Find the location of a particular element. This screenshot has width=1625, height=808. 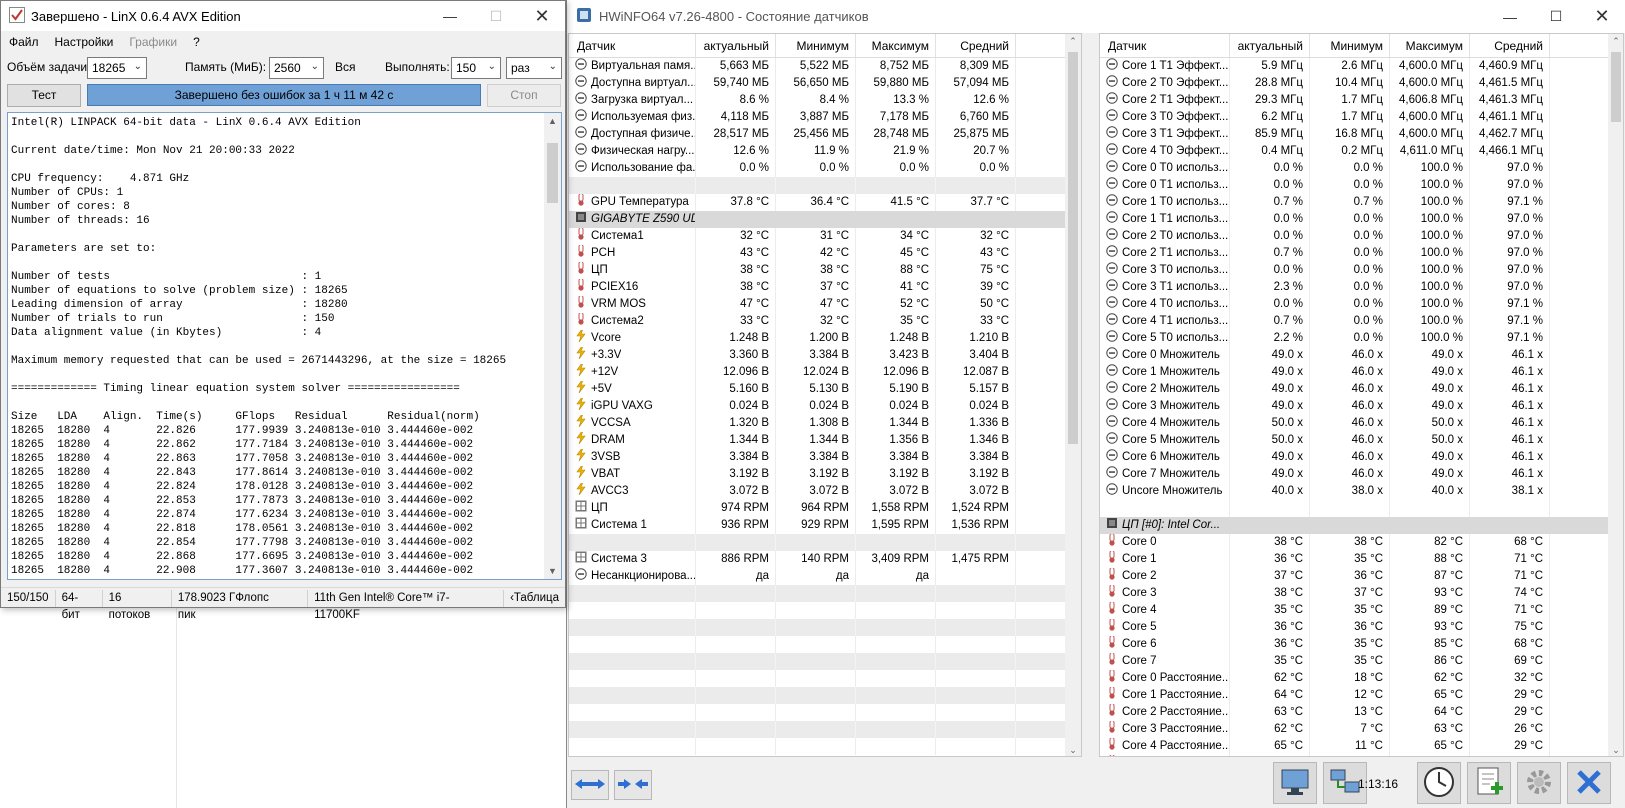

sensor-row: Uncore Множитель 40.0 x 38.0 x 40.0 x 38.1 x is located at coordinates (1361, 491).